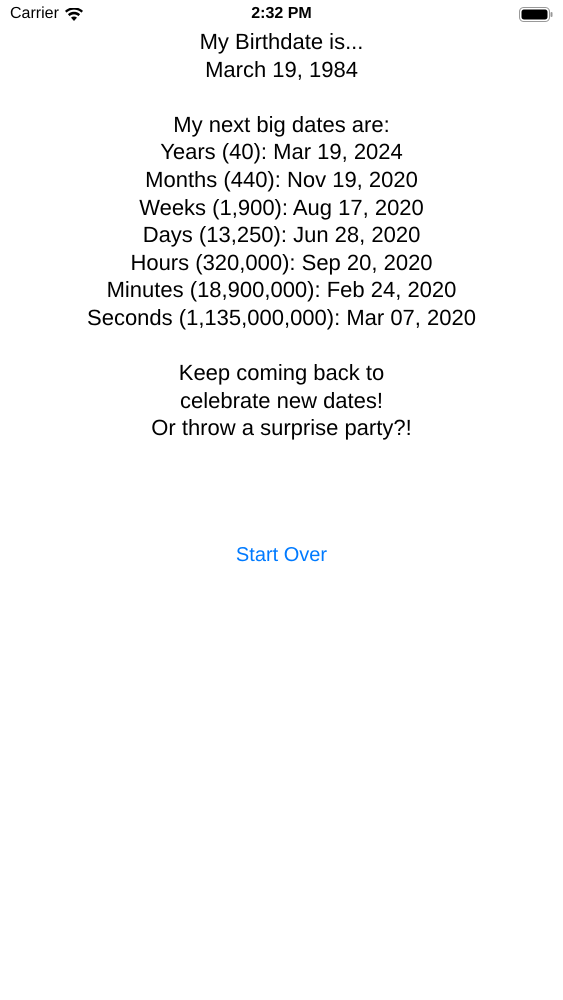 Image resolution: width=563 pixels, height=1000 pixels. What do you see at coordinates (281, 318) in the screenshot?
I see `big-date-text: Seconds (1,135,000,000): Mar 07, 2020` at bounding box center [281, 318].